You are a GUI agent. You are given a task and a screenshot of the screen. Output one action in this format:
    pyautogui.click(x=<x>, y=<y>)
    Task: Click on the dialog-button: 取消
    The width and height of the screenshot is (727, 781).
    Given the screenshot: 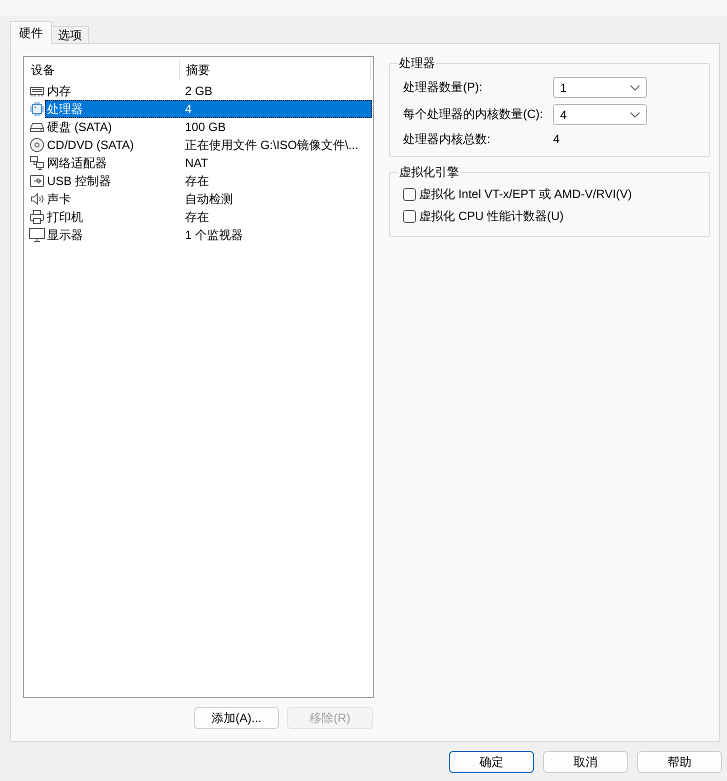 What is the action you would take?
    pyautogui.click(x=585, y=762)
    